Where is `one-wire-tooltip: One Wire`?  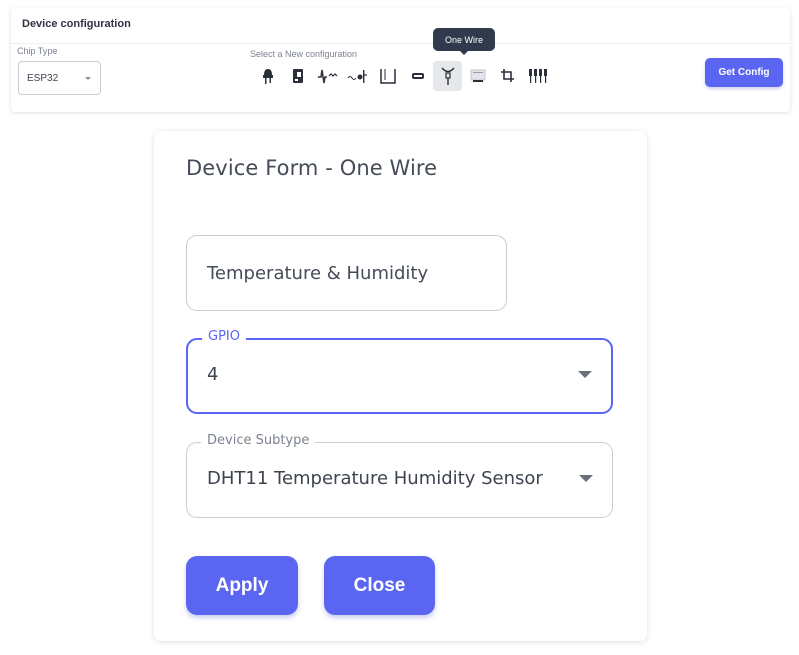 one-wire-tooltip: One Wire is located at coordinates (464, 41).